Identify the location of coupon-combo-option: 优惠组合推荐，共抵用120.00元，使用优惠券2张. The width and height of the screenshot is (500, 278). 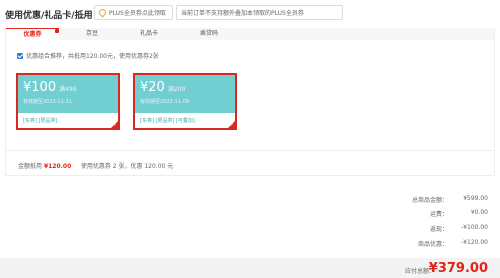
(88, 55).